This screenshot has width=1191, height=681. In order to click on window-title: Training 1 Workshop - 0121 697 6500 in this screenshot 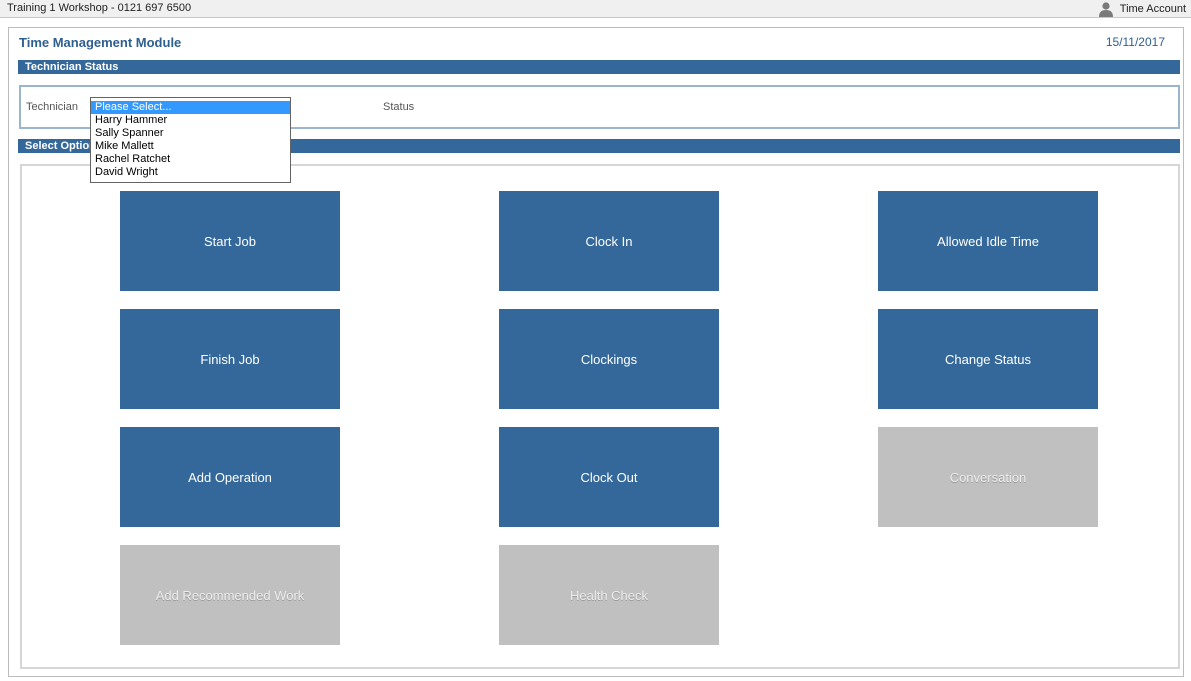, I will do `click(99, 8)`.